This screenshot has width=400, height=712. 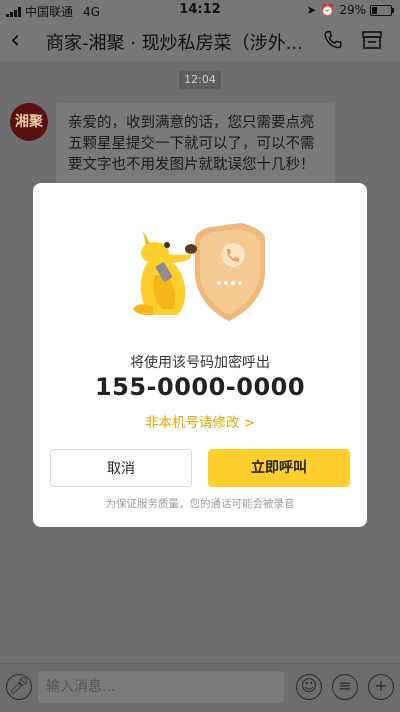 What do you see at coordinates (200, 80) in the screenshot?
I see `message-timestamp: 12:04` at bounding box center [200, 80].